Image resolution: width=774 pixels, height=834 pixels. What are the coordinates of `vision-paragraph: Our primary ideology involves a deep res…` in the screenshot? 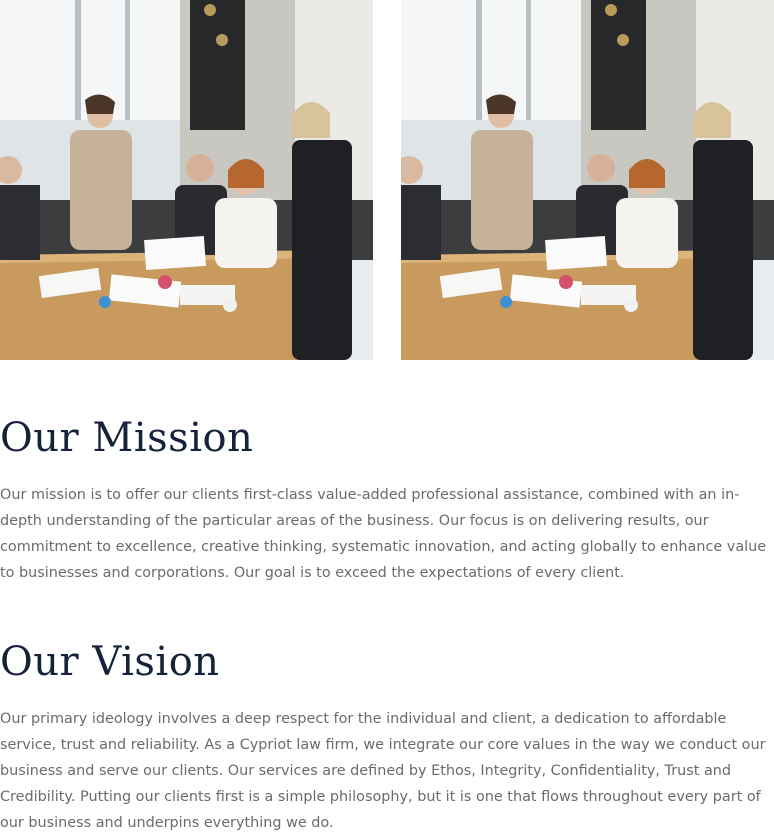 It's located at (383, 771).